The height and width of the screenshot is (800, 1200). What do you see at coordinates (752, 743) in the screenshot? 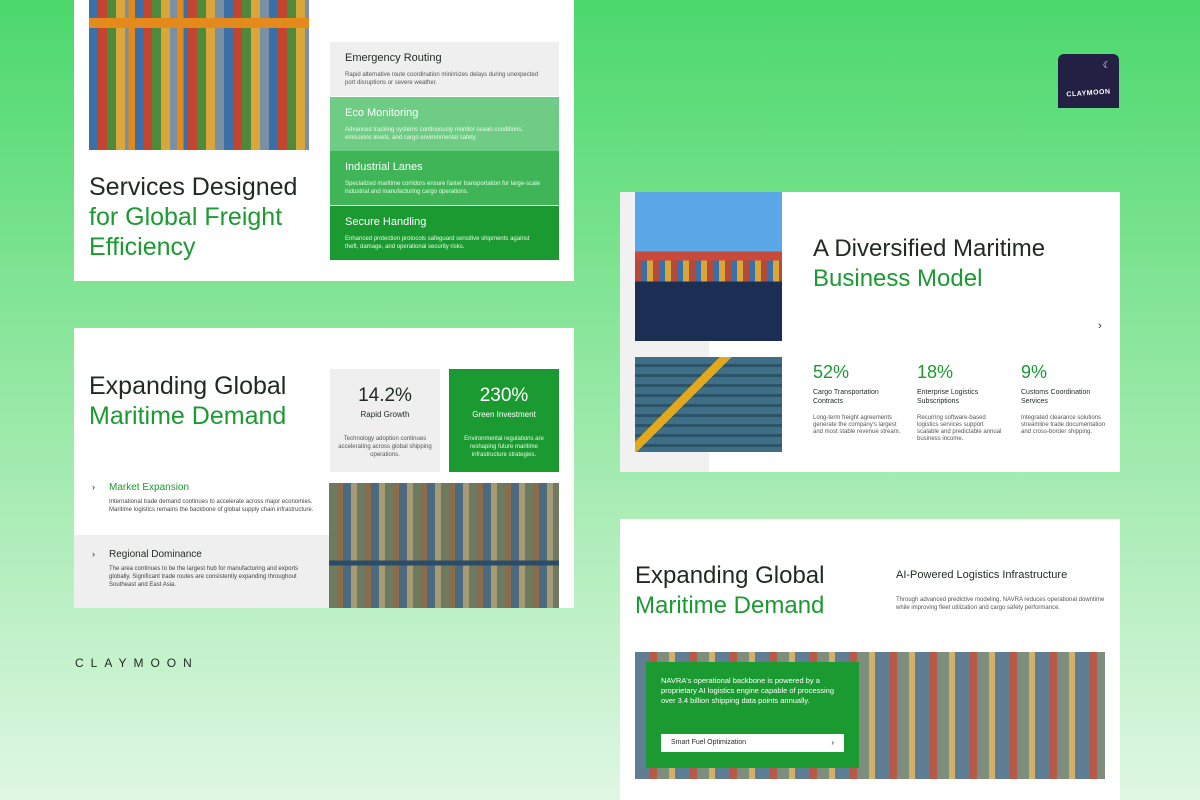
I see `smart-fuel-button: Smart Fuel Optimization ›` at bounding box center [752, 743].